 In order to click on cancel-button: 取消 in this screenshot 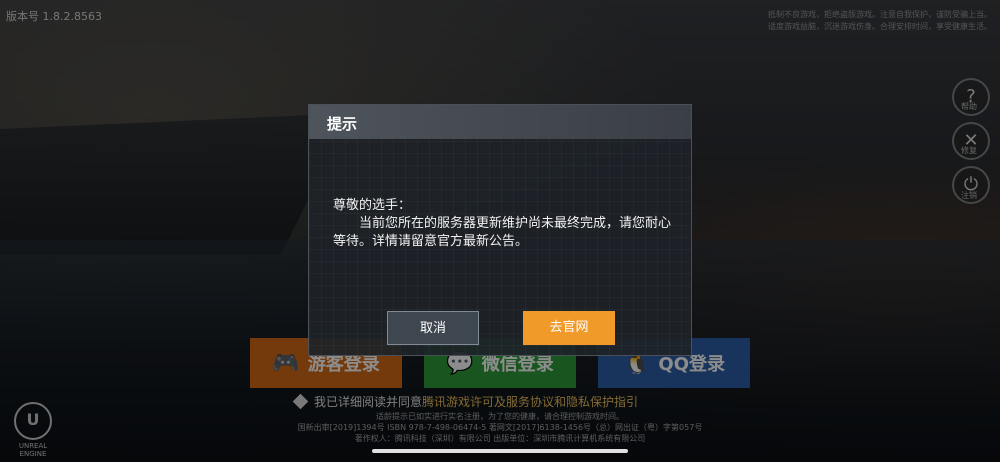, I will do `click(433, 328)`.